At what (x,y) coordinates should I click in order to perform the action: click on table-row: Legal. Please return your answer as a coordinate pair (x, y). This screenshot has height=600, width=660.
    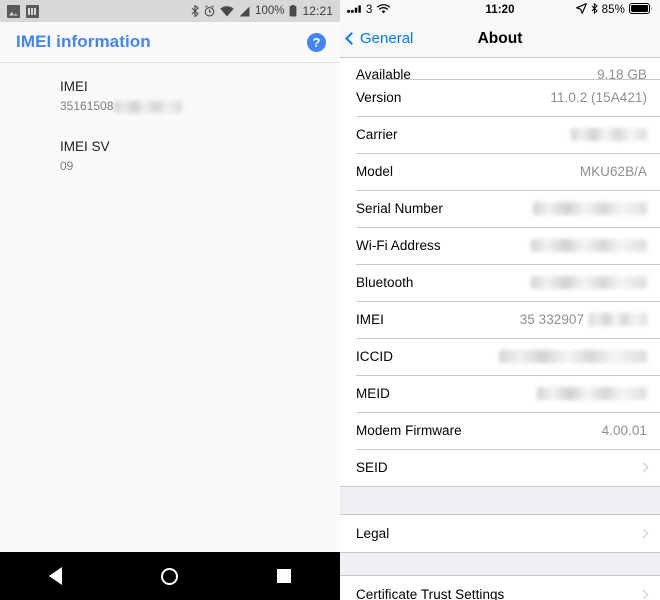
    Looking at the image, I should click on (500, 533).